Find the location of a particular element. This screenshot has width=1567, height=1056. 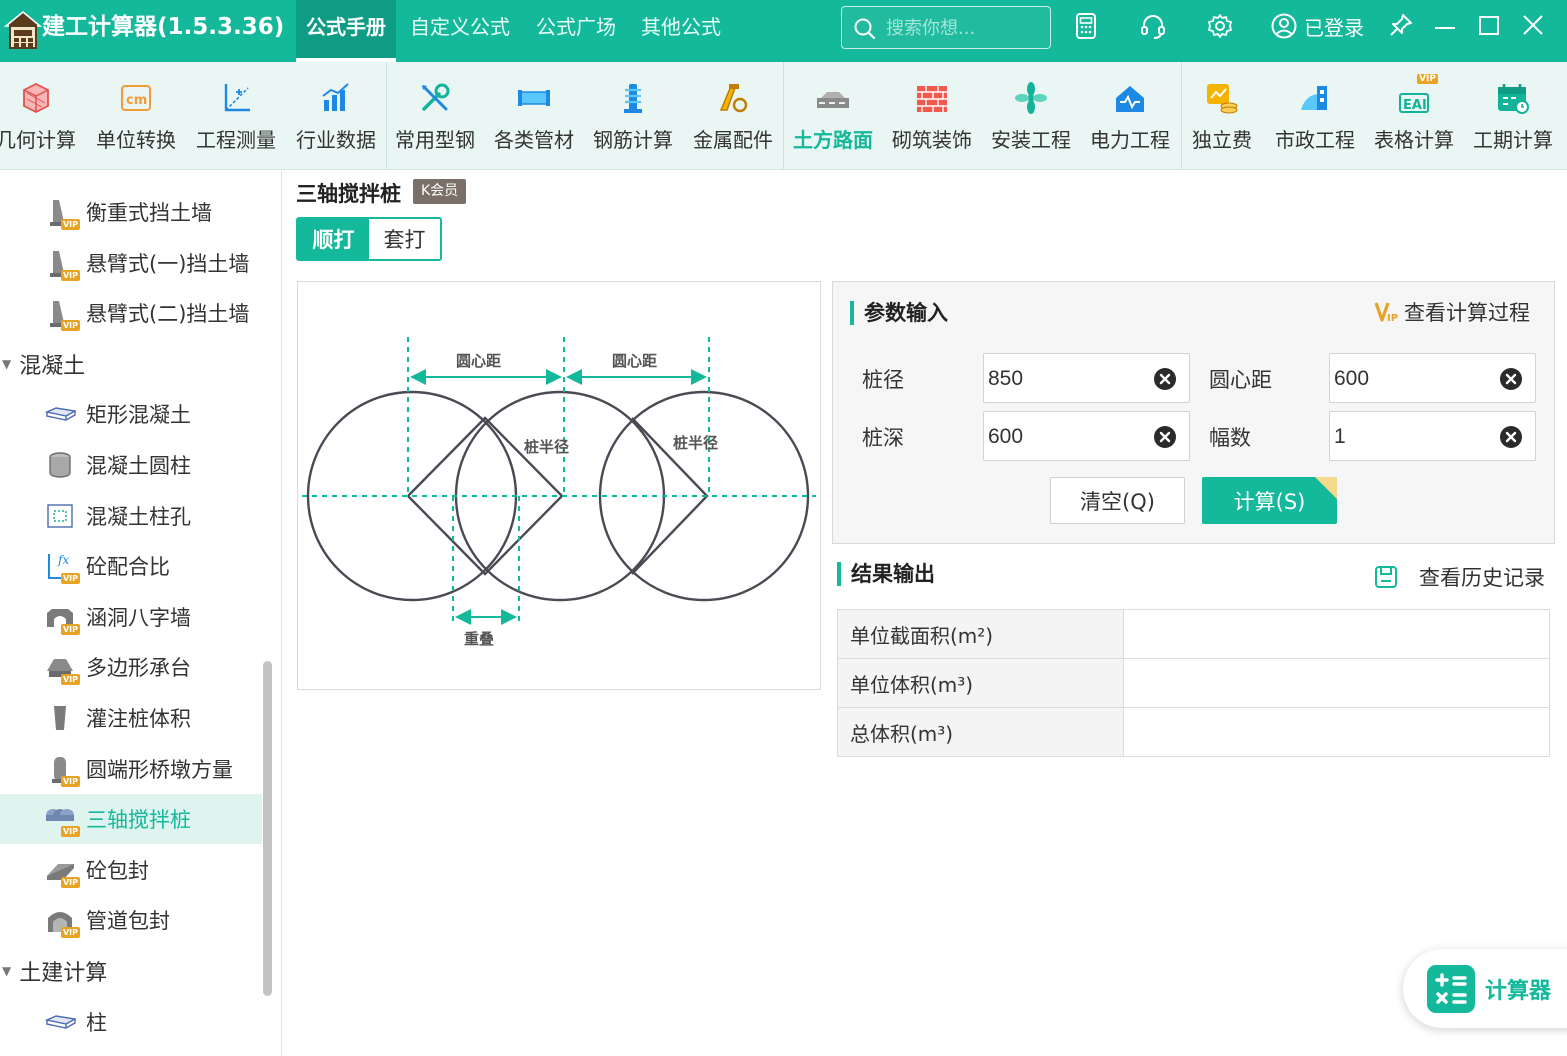

toolbar-item: 土方路面 is located at coordinates (833, 116).